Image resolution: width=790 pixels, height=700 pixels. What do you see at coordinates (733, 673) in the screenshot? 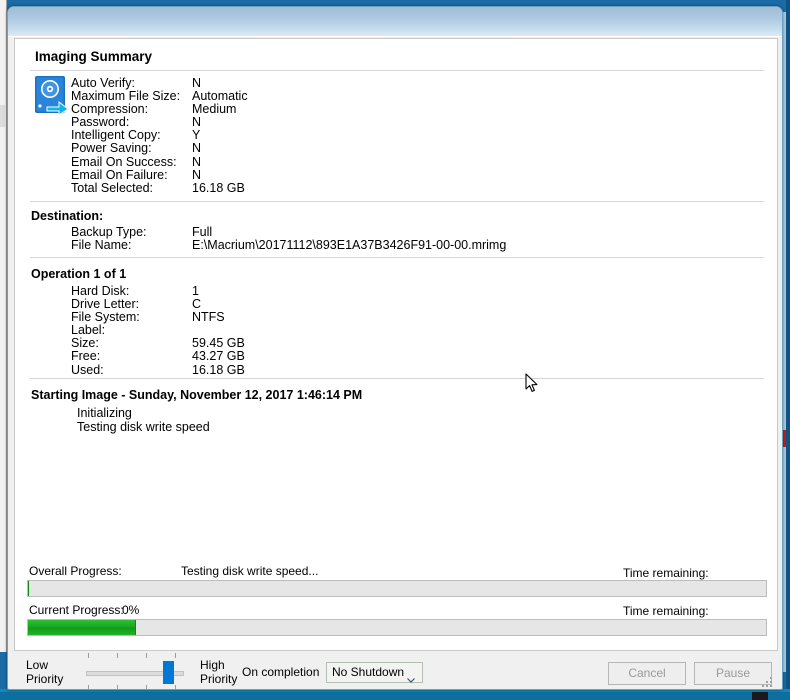
I see `pause-button: Pause` at bounding box center [733, 673].